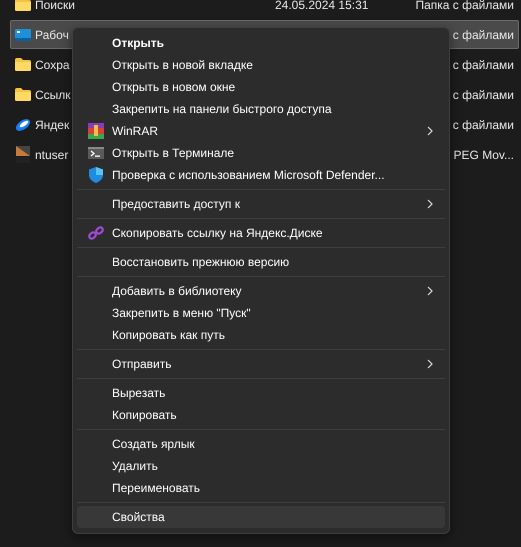 This screenshot has width=521, height=547. I want to click on file-date: 24.05.2024 15:31, so click(321, 6).